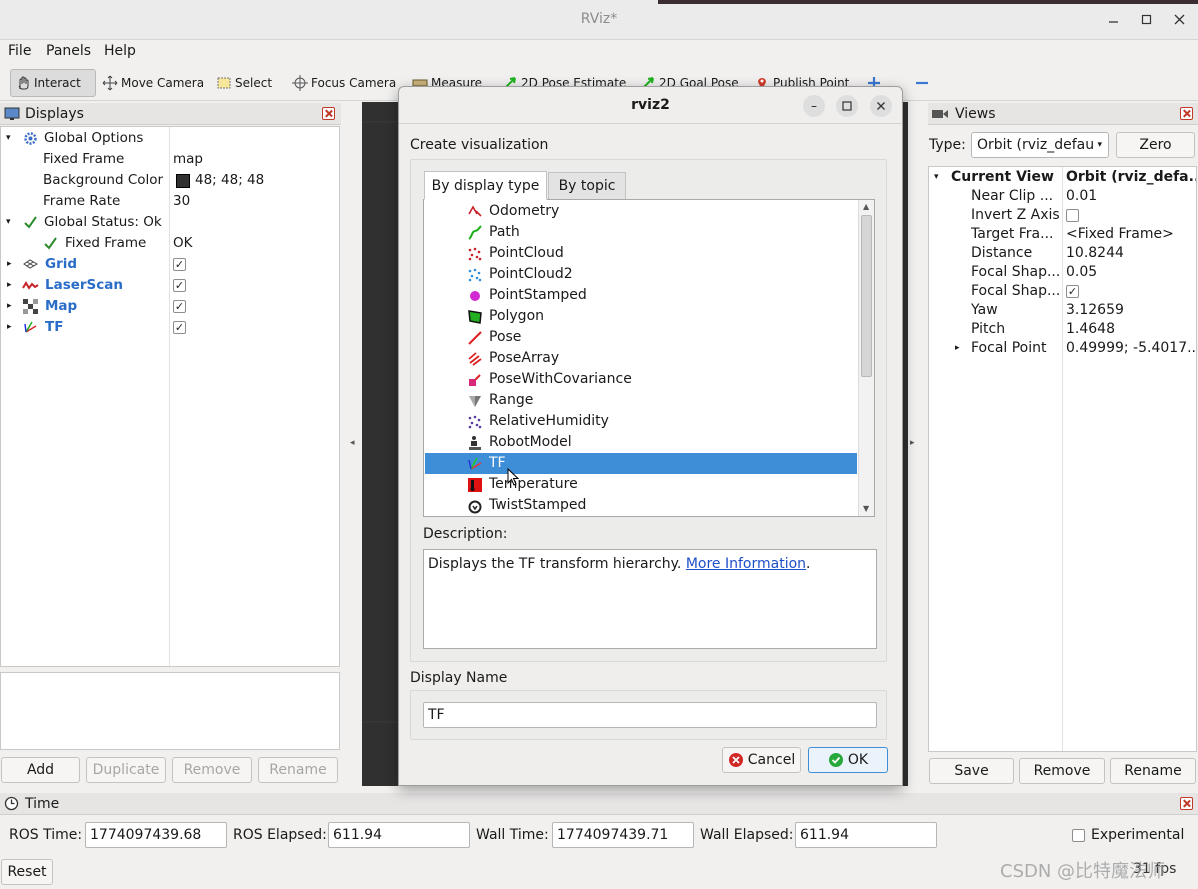 This screenshot has width=1198, height=889. What do you see at coordinates (1131, 310) in the screenshot?
I see `yaw-value: 3.12659` at bounding box center [1131, 310].